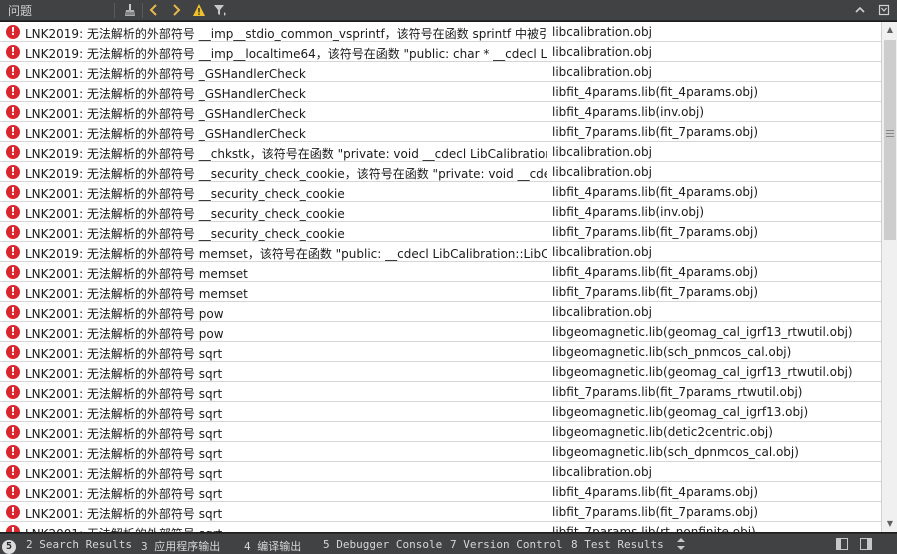 This screenshot has height=554, width=897. What do you see at coordinates (199, 10) in the screenshot?
I see `warning-filter-icon` at bounding box center [199, 10].